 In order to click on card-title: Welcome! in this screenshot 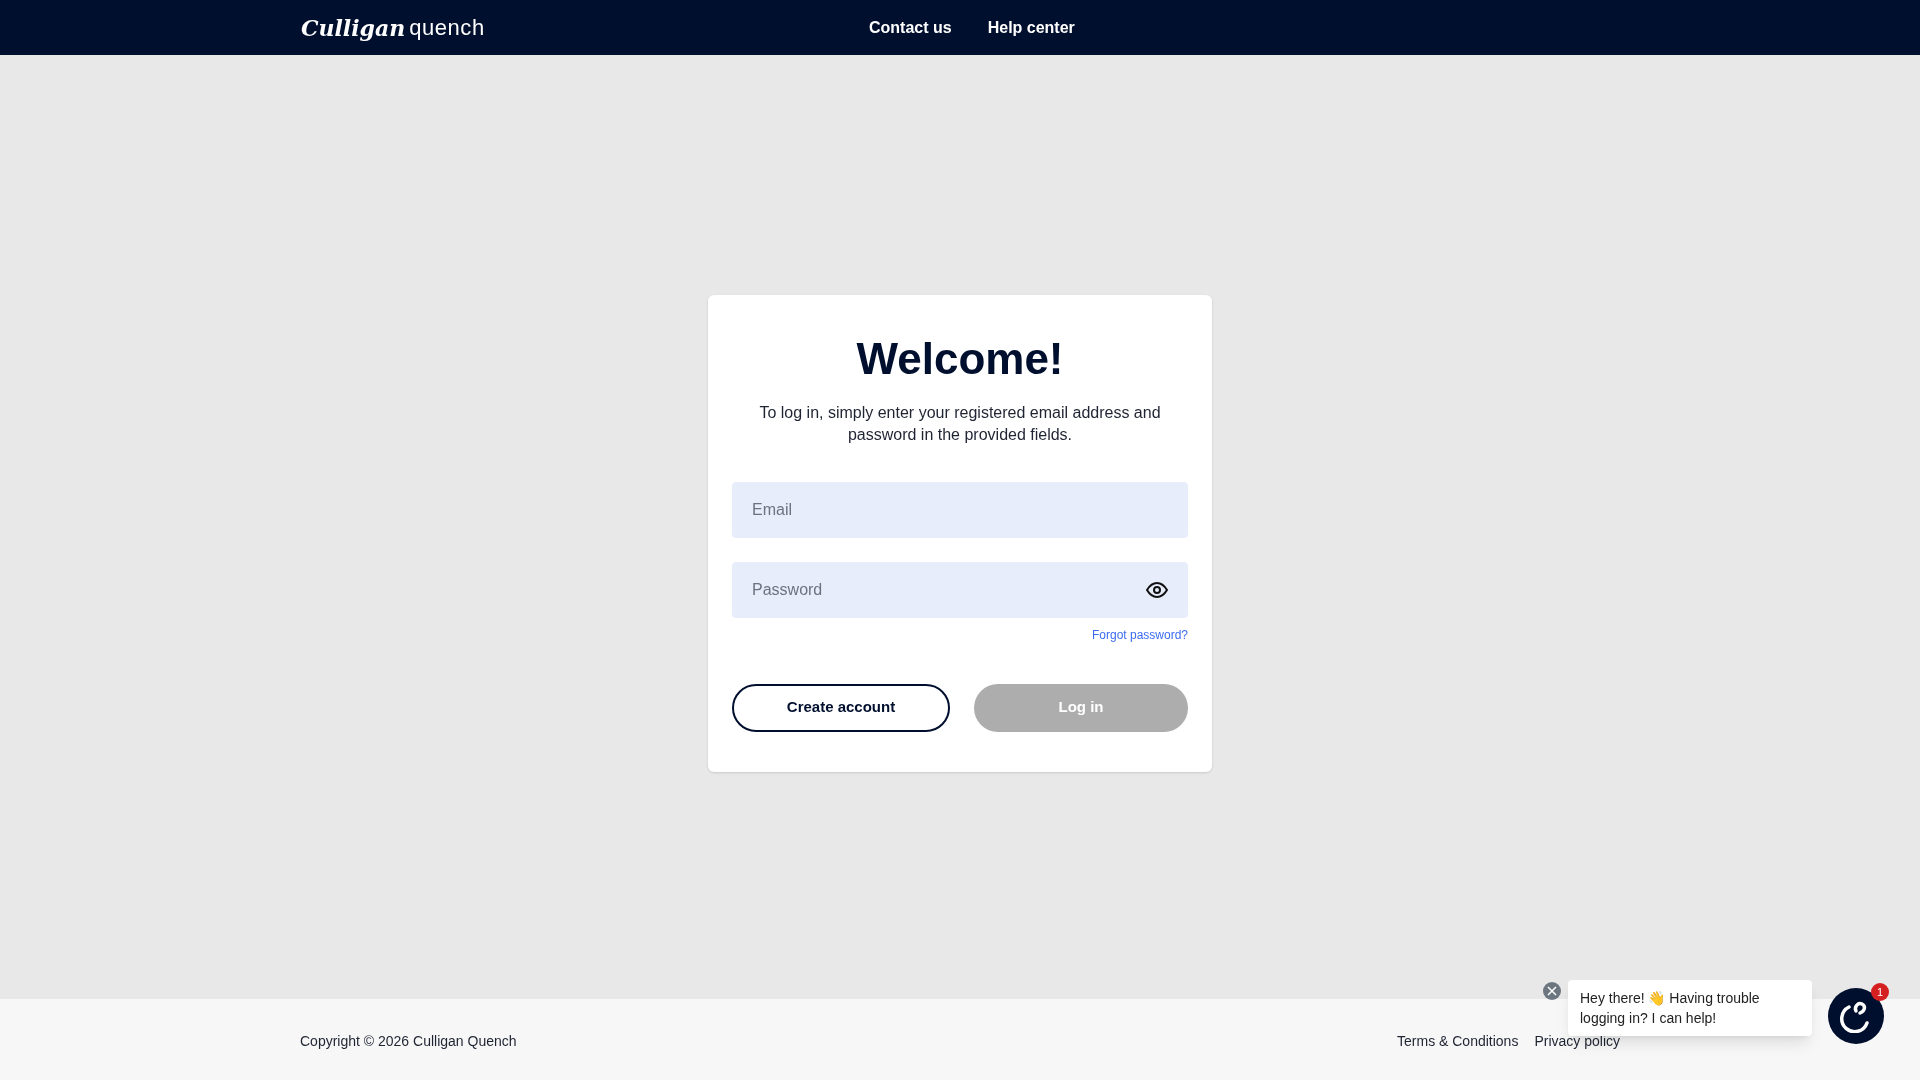, I will do `click(960, 358)`.